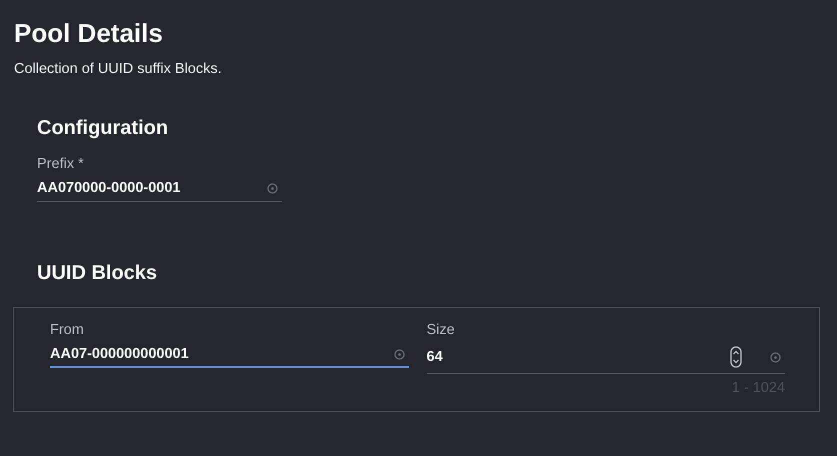  I want to click on page-description: Collection of UUID suffix Blocks., so click(118, 69).